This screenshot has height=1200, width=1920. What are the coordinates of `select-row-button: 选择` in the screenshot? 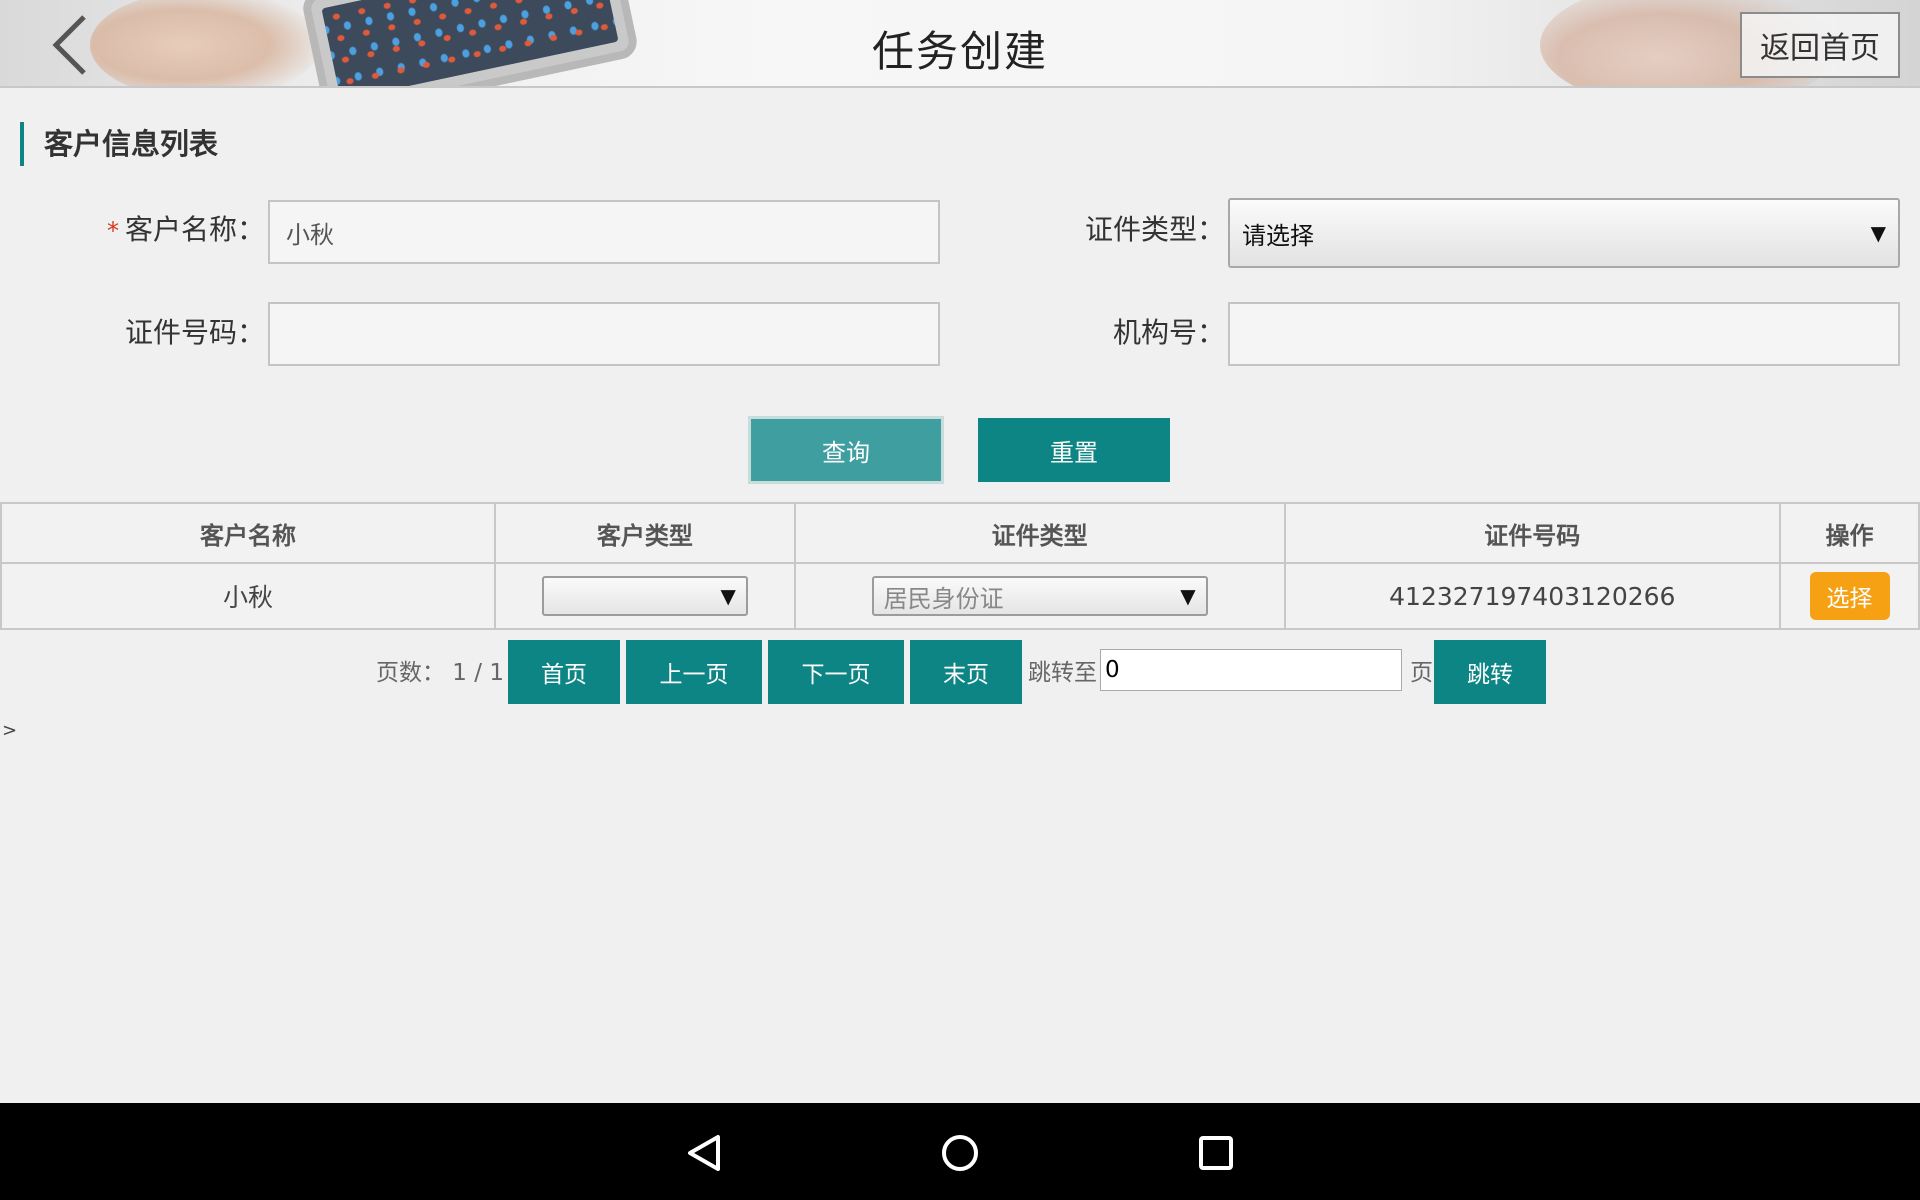 It's located at (1849, 596).